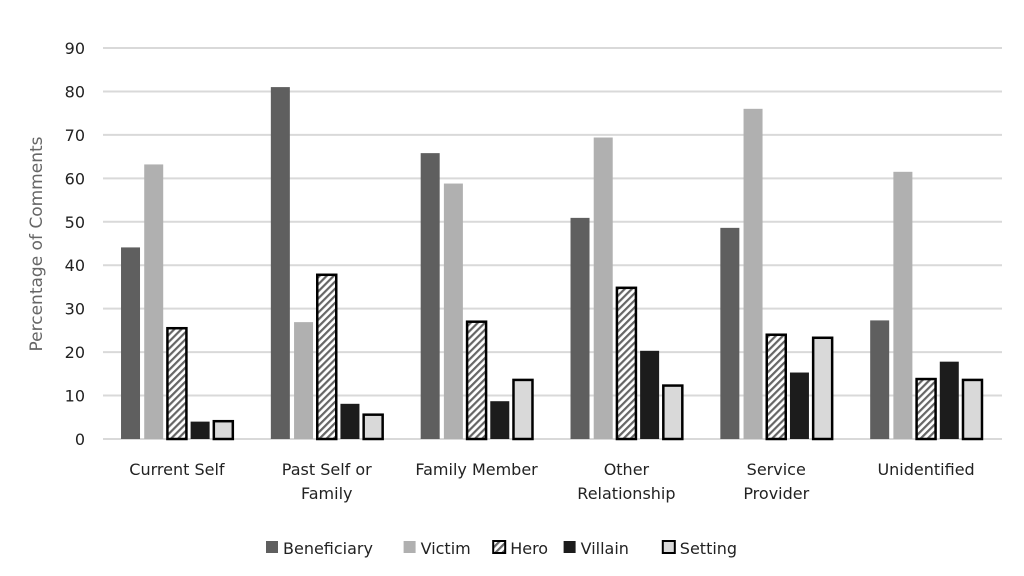  What do you see at coordinates (476, 469) in the screenshot?
I see `x-tick-label: Family Member` at bounding box center [476, 469].